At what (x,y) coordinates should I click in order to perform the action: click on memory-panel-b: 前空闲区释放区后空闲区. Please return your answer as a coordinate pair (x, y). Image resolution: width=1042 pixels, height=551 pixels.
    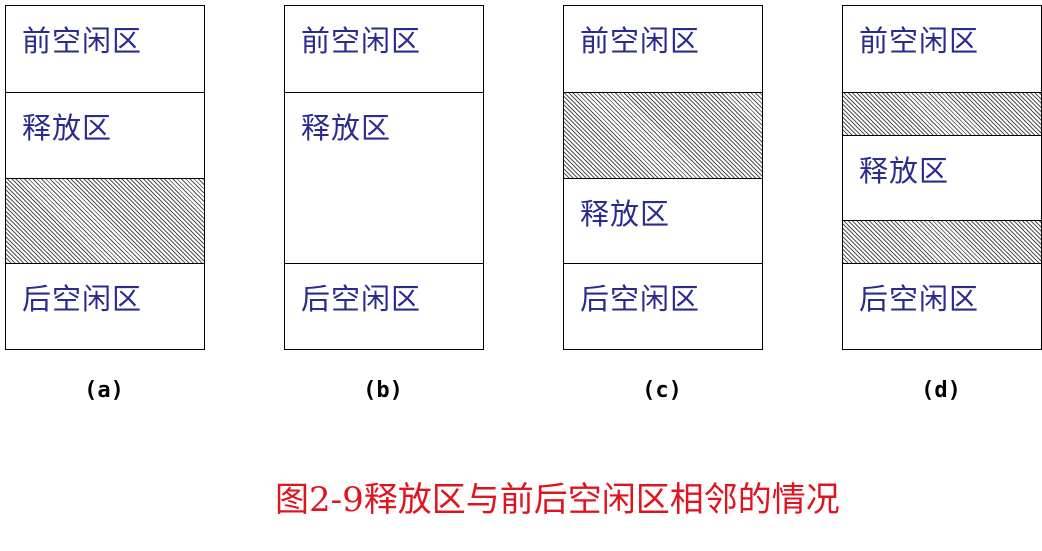
    Looking at the image, I should click on (384, 177).